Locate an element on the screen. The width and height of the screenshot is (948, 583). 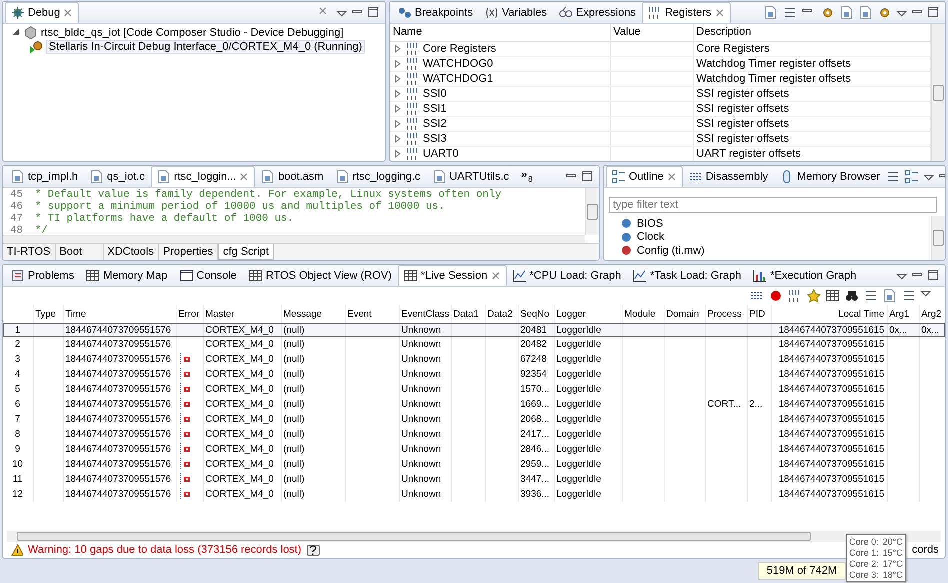
tree-item: Stellaris In-Circuit Debug Interface_0/CORTEX_M4_0 (Running) is located at coordinates (206, 47).